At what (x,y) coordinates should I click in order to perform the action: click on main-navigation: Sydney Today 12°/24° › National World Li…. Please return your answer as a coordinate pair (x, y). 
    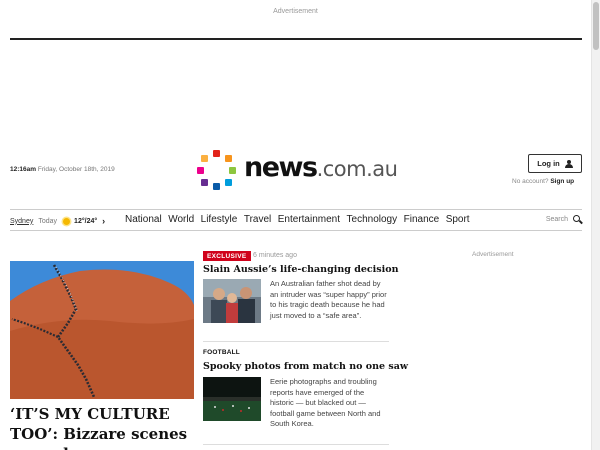
    Looking at the image, I should click on (296, 220).